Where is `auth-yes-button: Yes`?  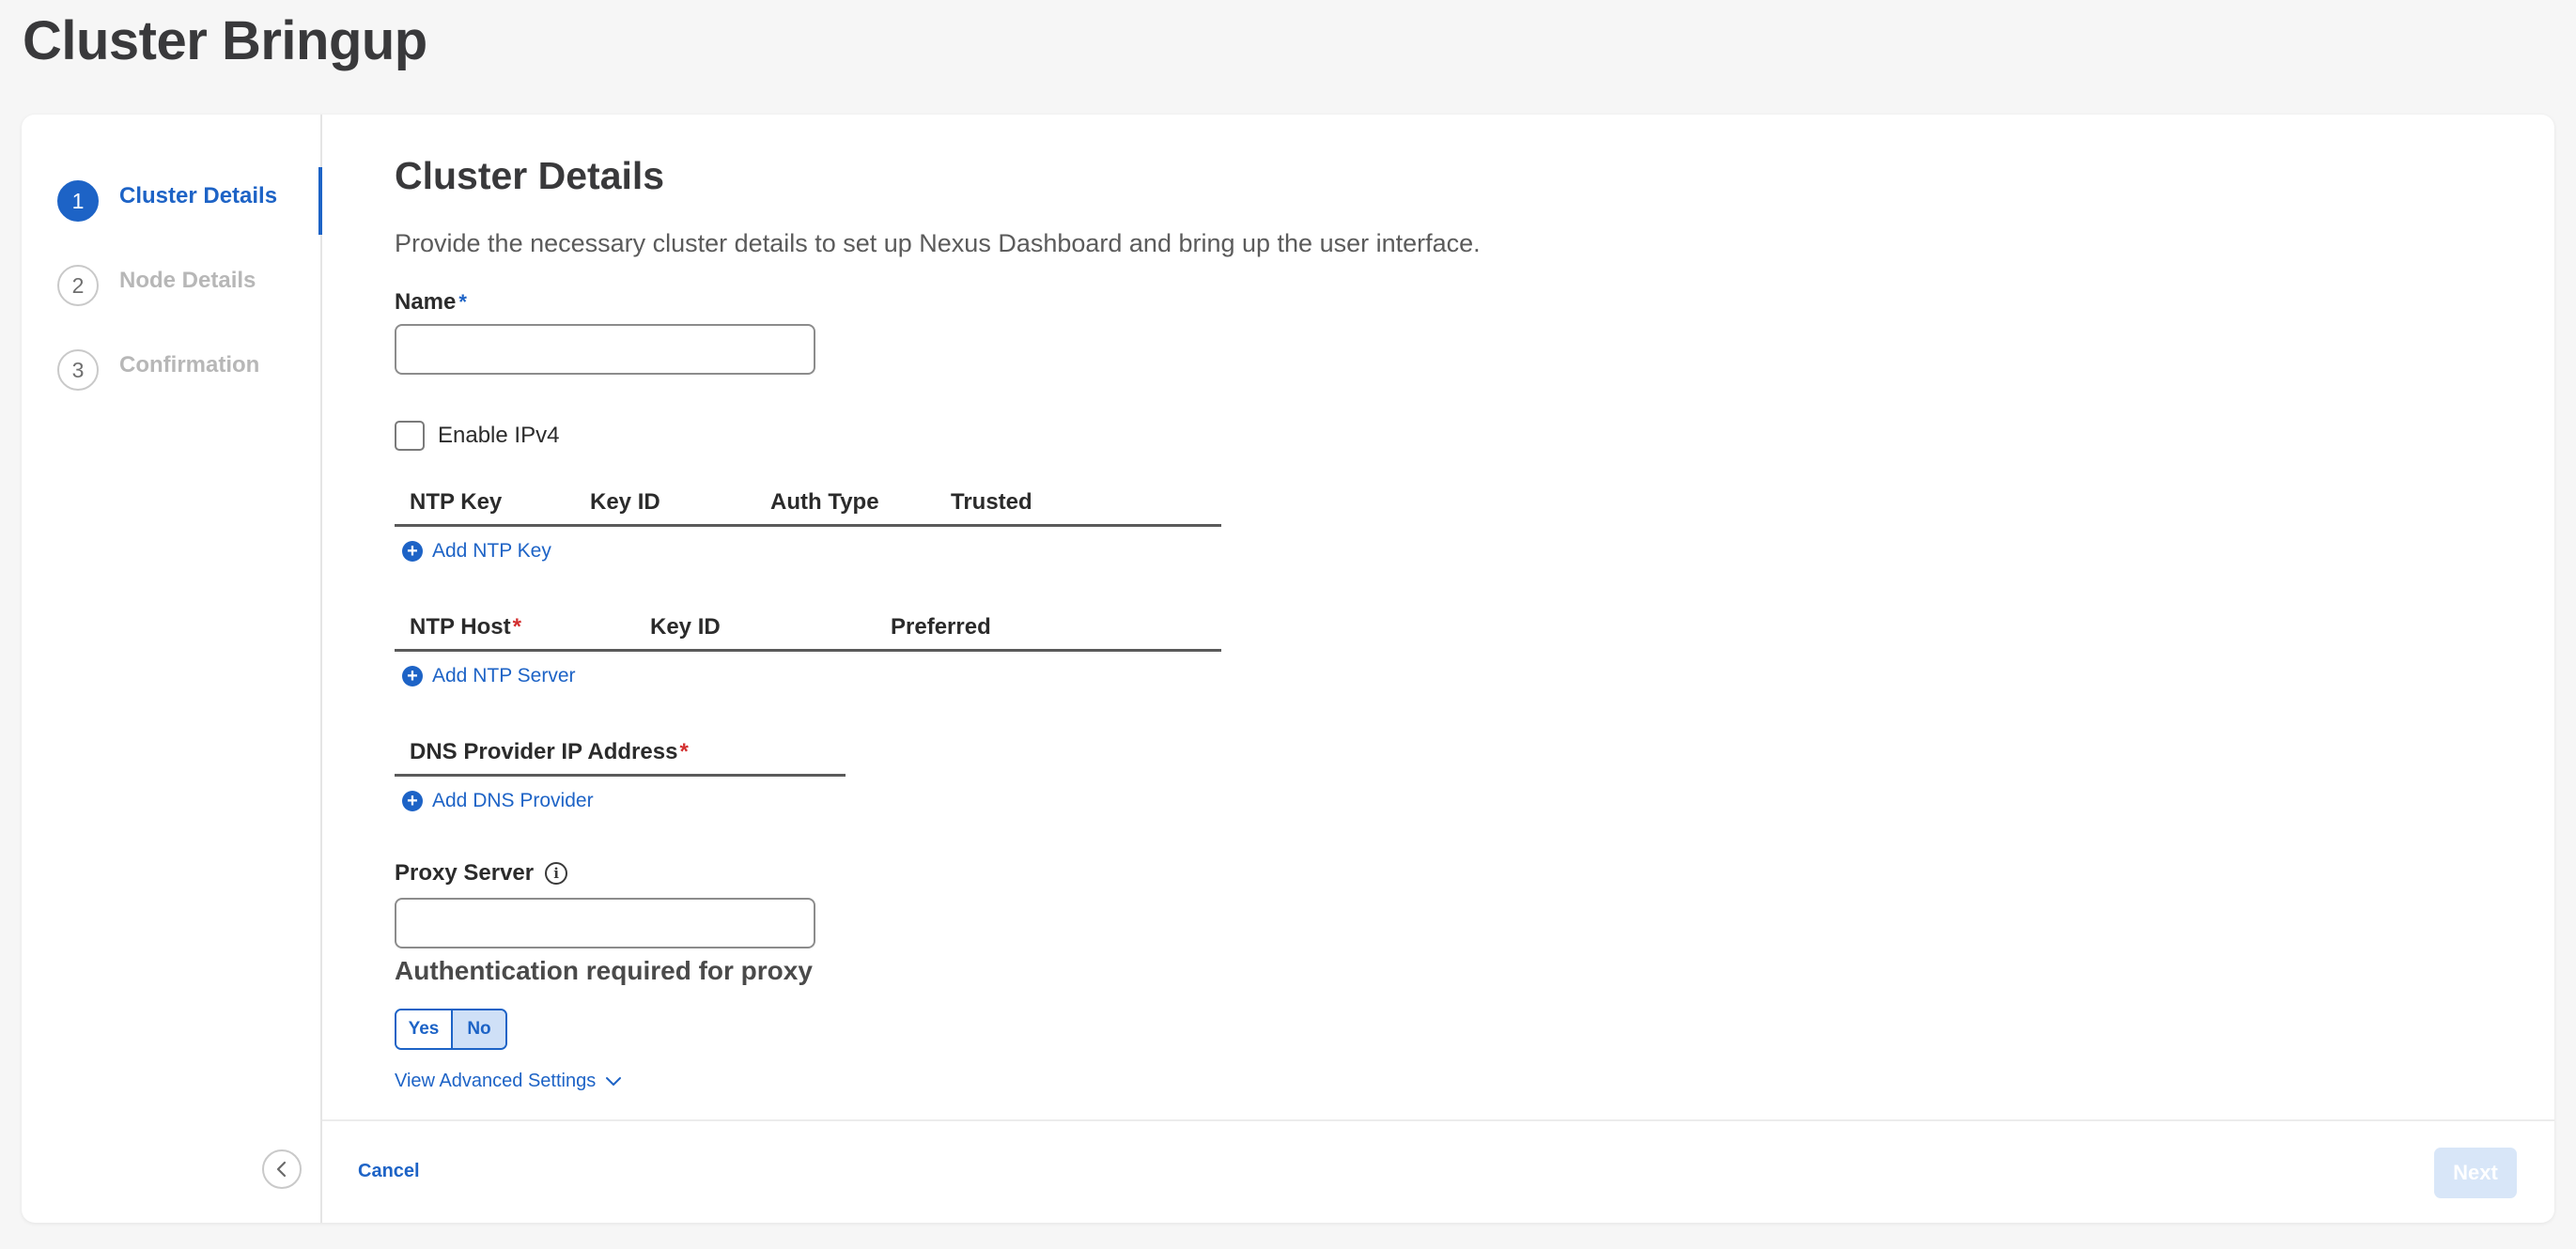 auth-yes-button: Yes is located at coordinates (423, 1029).